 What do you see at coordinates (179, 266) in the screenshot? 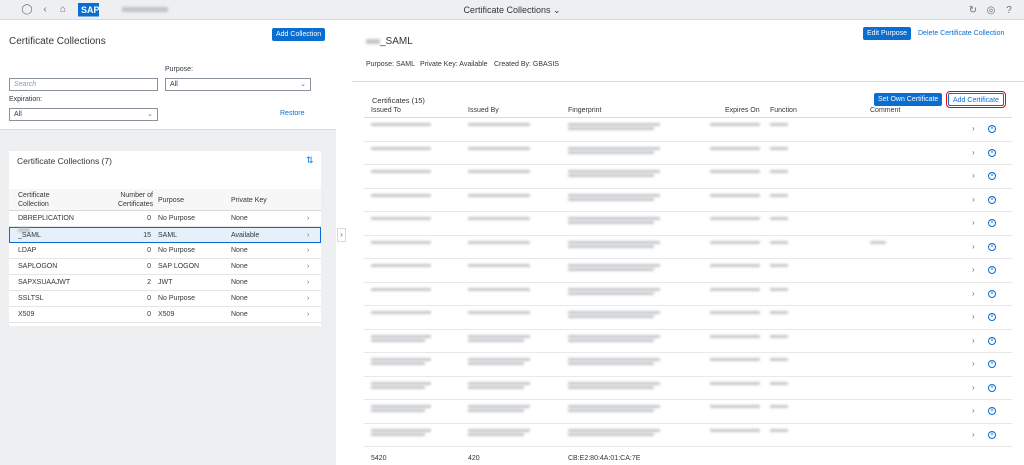
I see `row-purpose: SAP LOGON` at bounding box center [179, 266].